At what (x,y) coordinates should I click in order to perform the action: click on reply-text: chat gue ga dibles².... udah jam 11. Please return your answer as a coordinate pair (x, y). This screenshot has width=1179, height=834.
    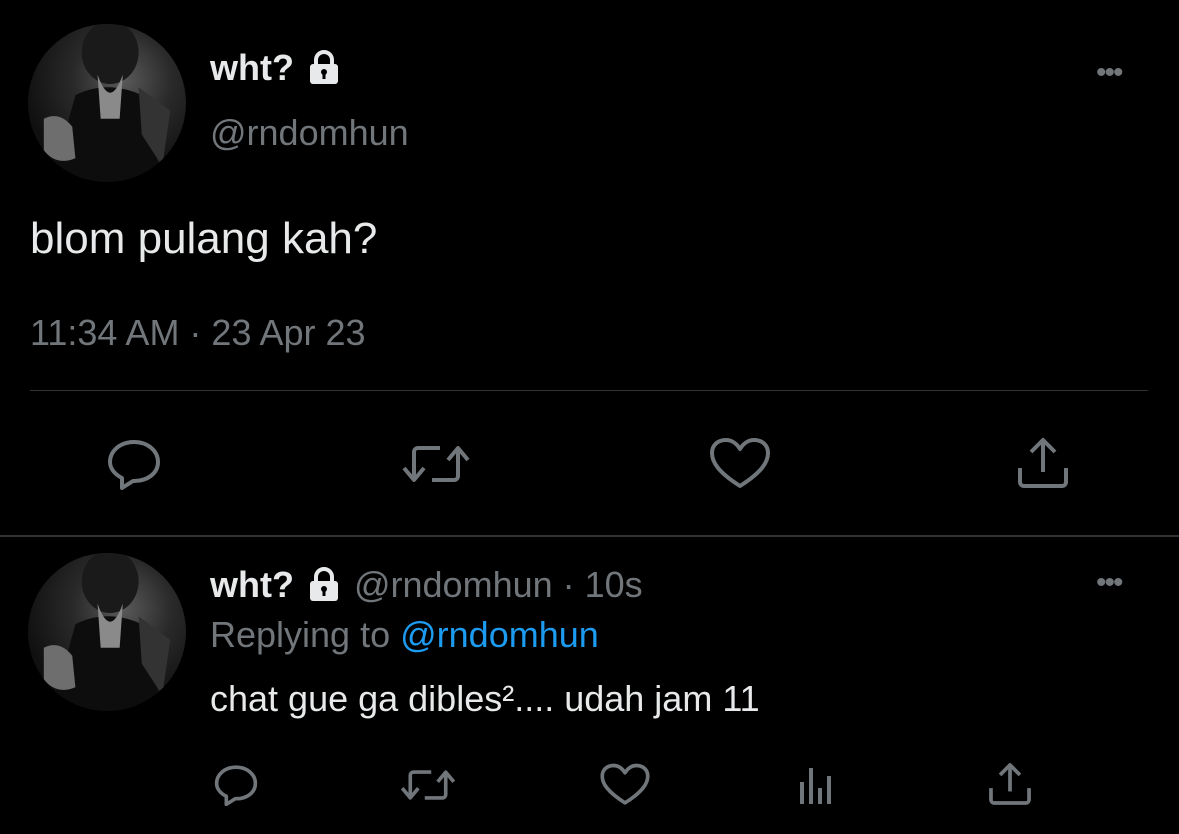
    Looking at the image, I should click on (485, 698).